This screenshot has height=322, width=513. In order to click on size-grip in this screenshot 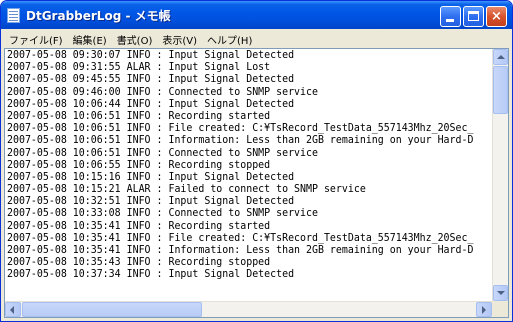, I will do `click(500, 309)`.